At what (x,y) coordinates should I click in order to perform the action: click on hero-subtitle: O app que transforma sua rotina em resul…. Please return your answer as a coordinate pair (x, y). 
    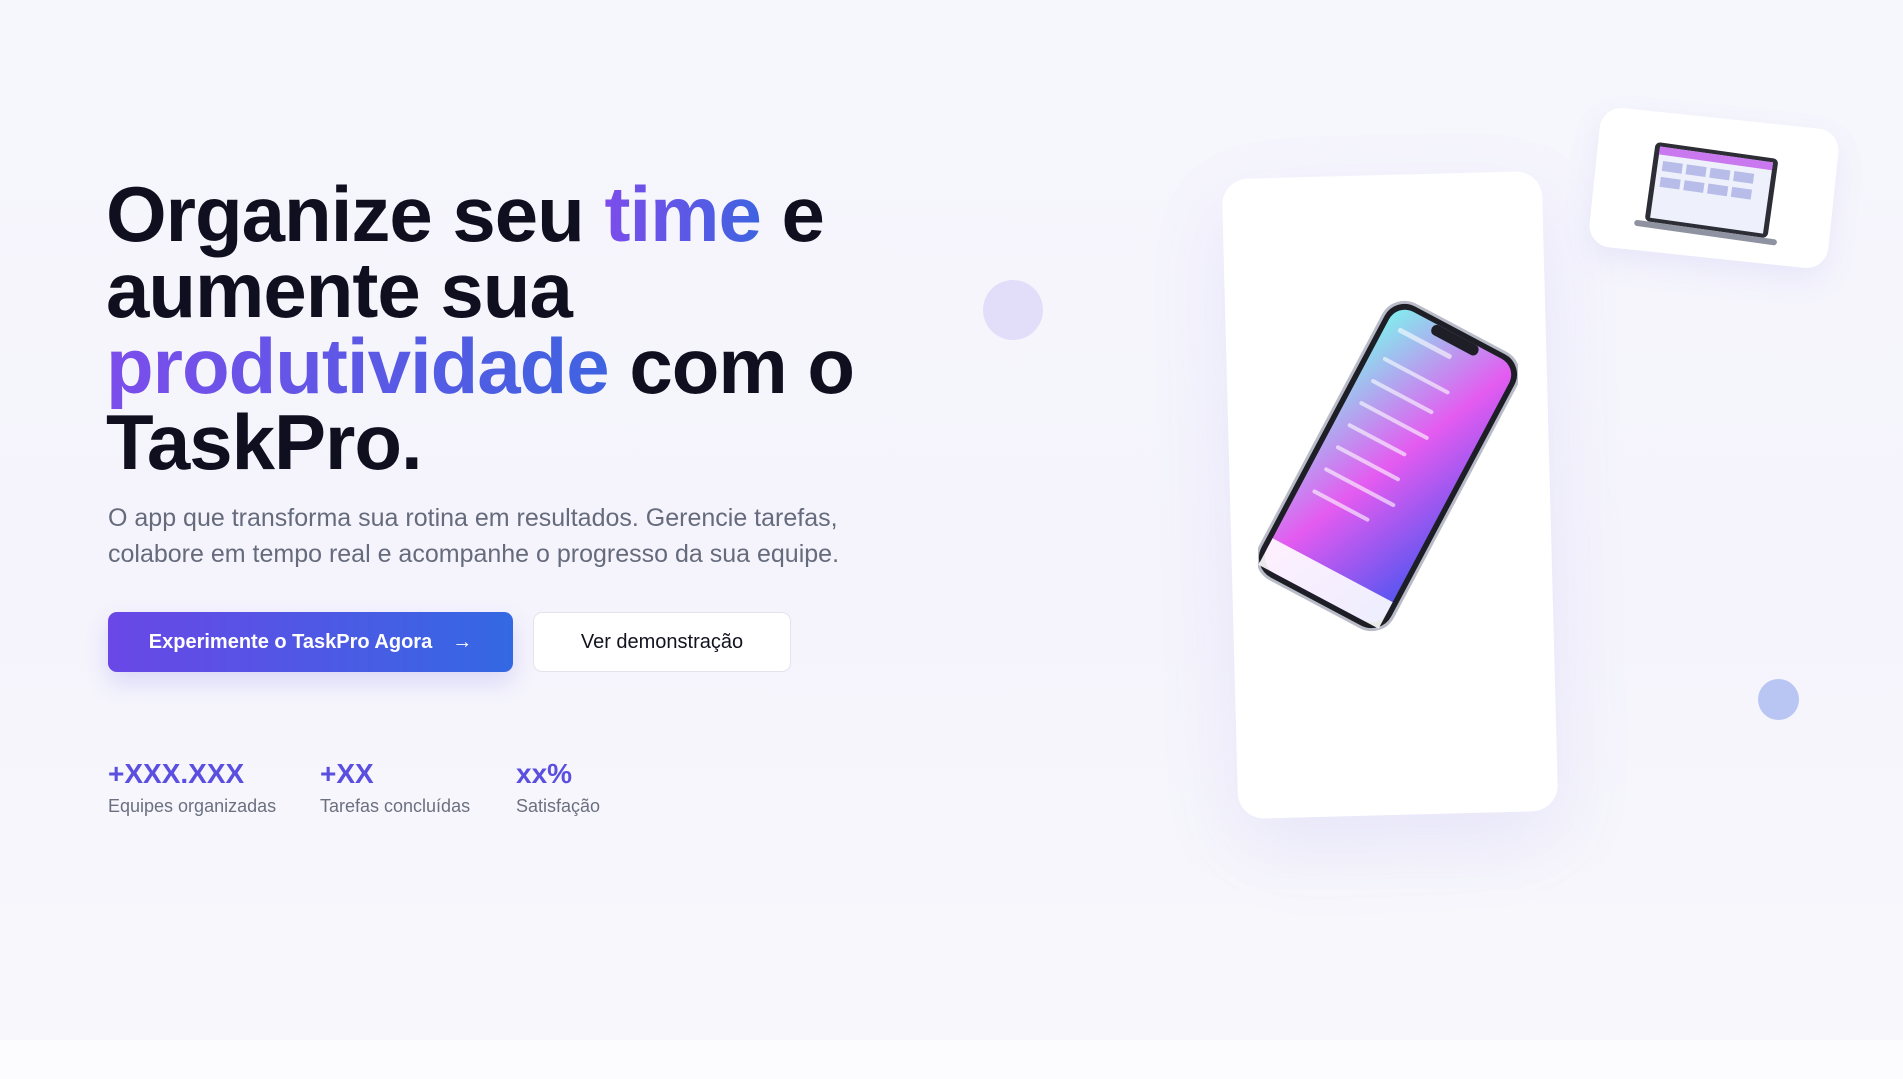
    Looking at the image, I should click on (474, 536).